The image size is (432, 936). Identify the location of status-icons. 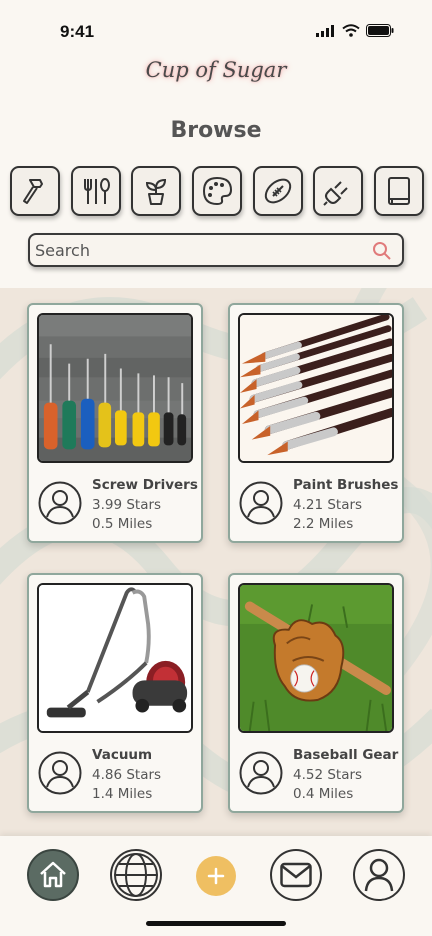
(355, 30).